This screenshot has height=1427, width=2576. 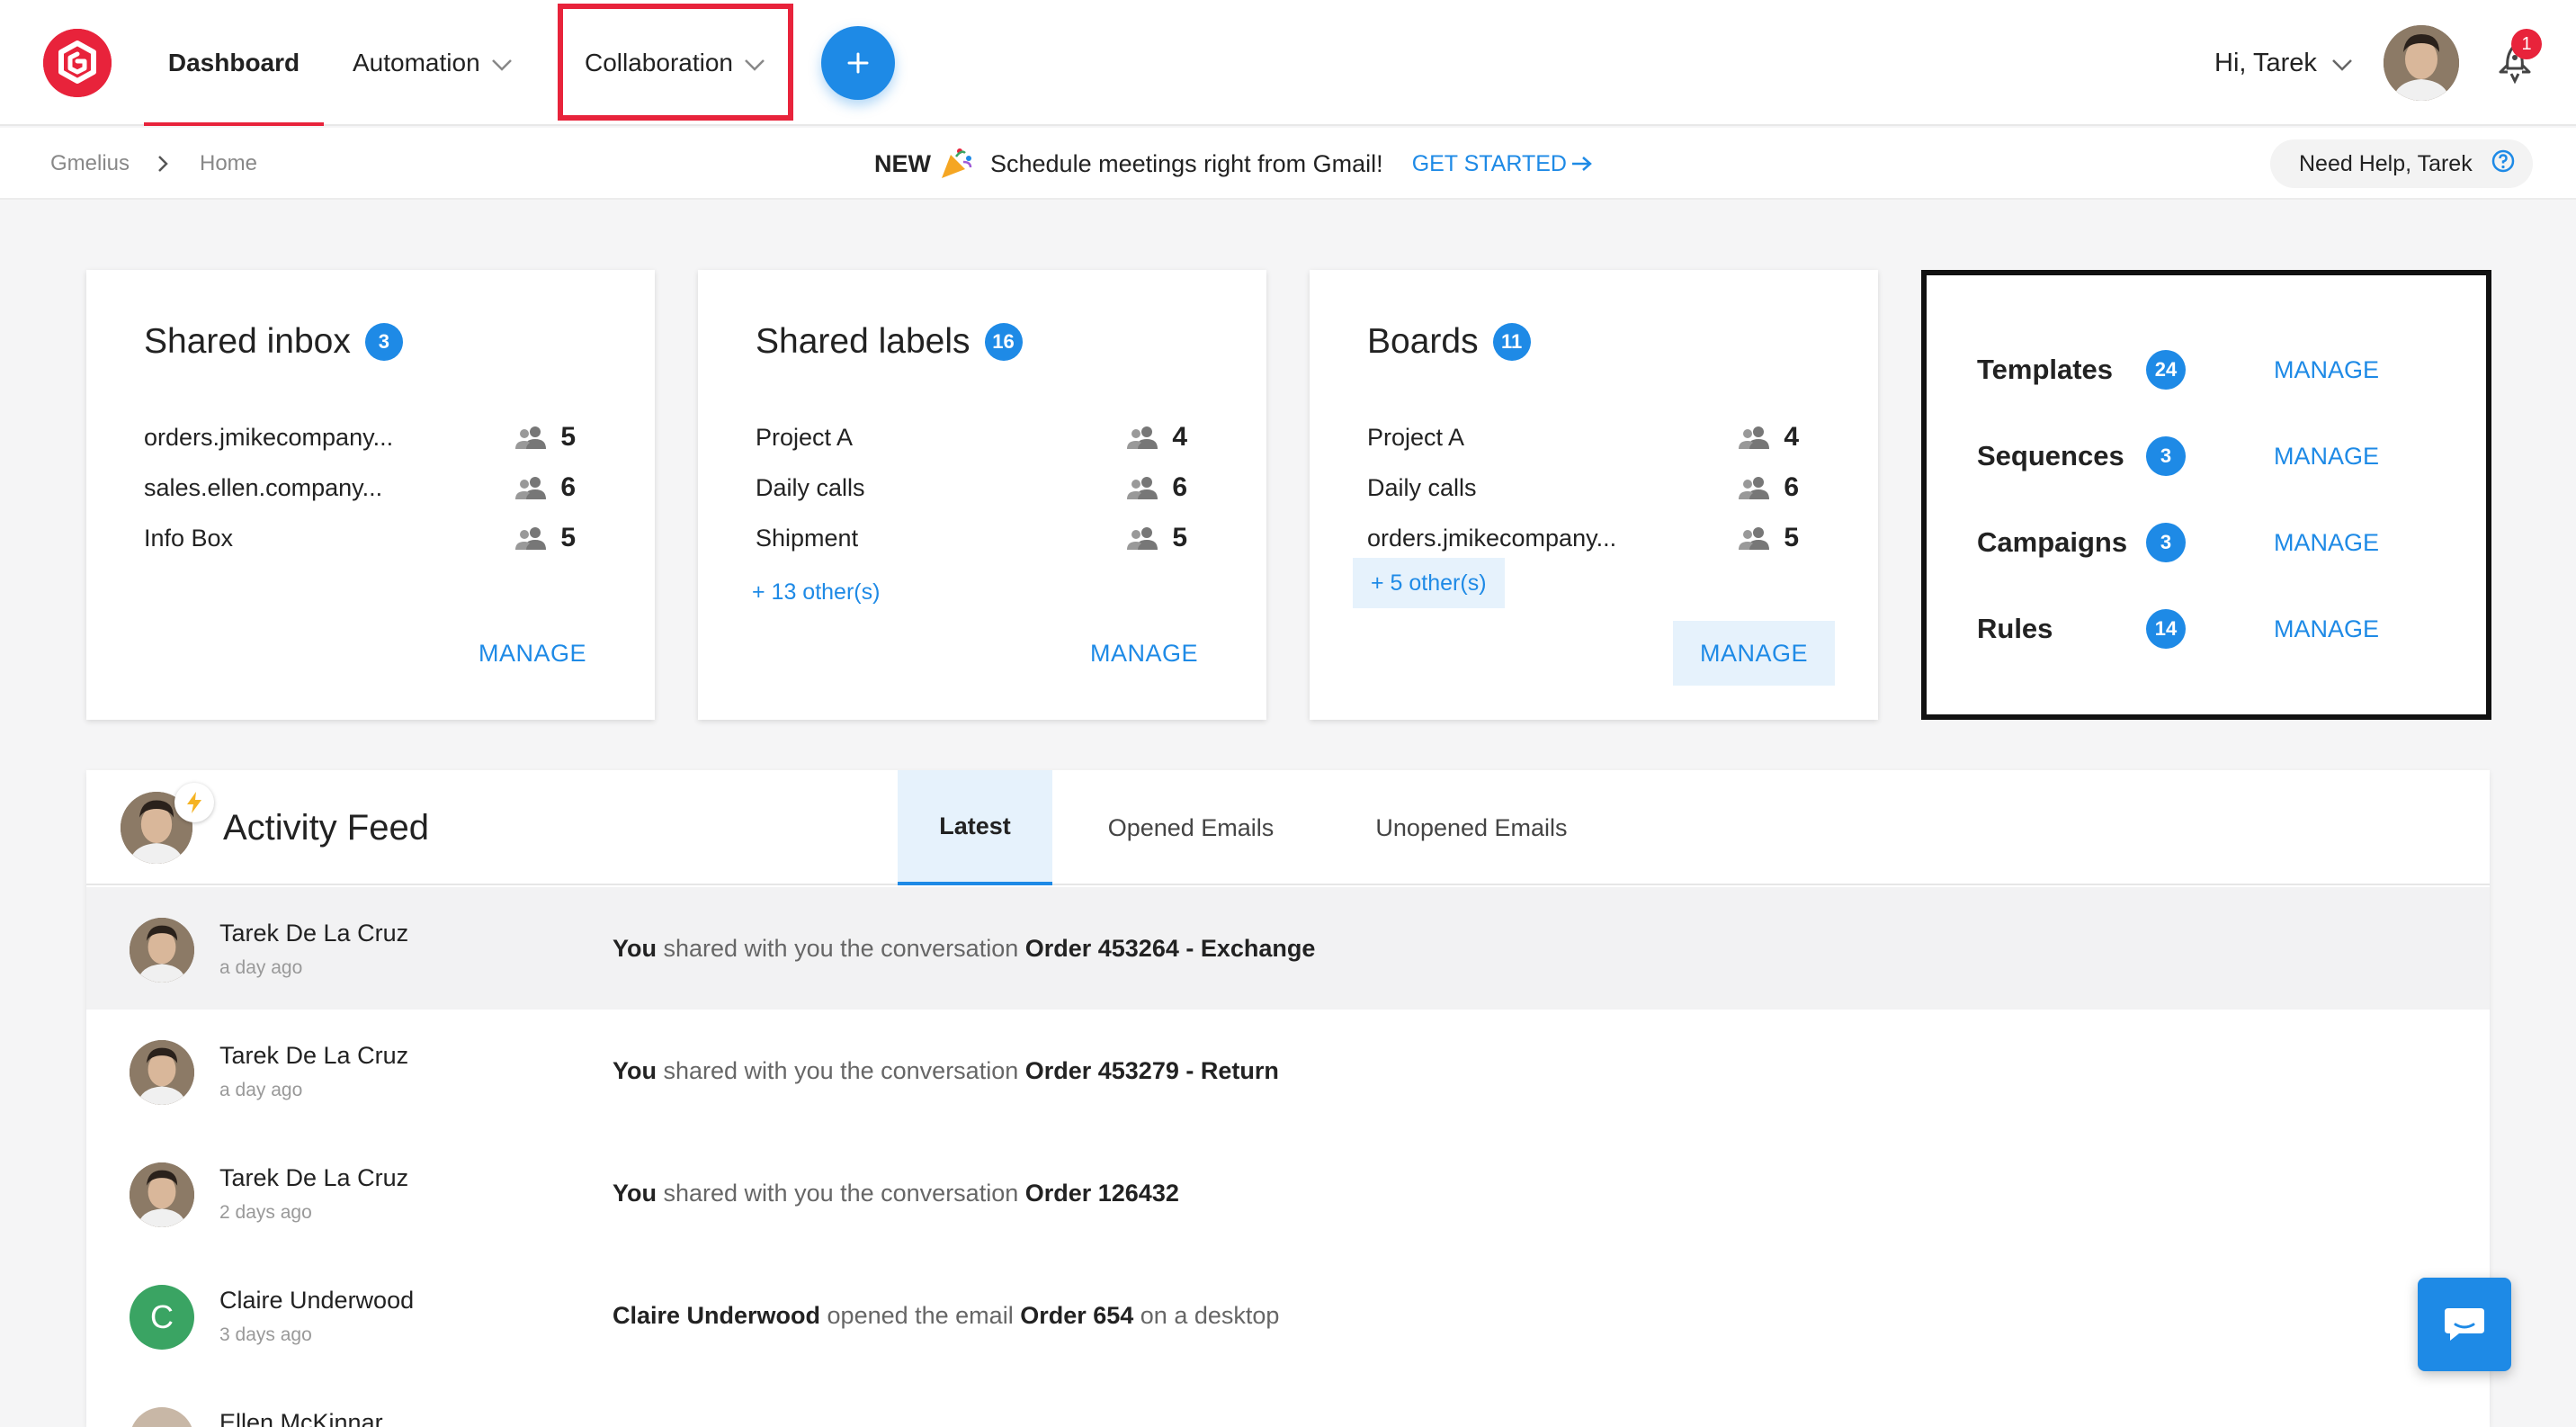 I want to click on tool-row-templates: Templates 24 MANAGE, so click(x=2202, y=369).